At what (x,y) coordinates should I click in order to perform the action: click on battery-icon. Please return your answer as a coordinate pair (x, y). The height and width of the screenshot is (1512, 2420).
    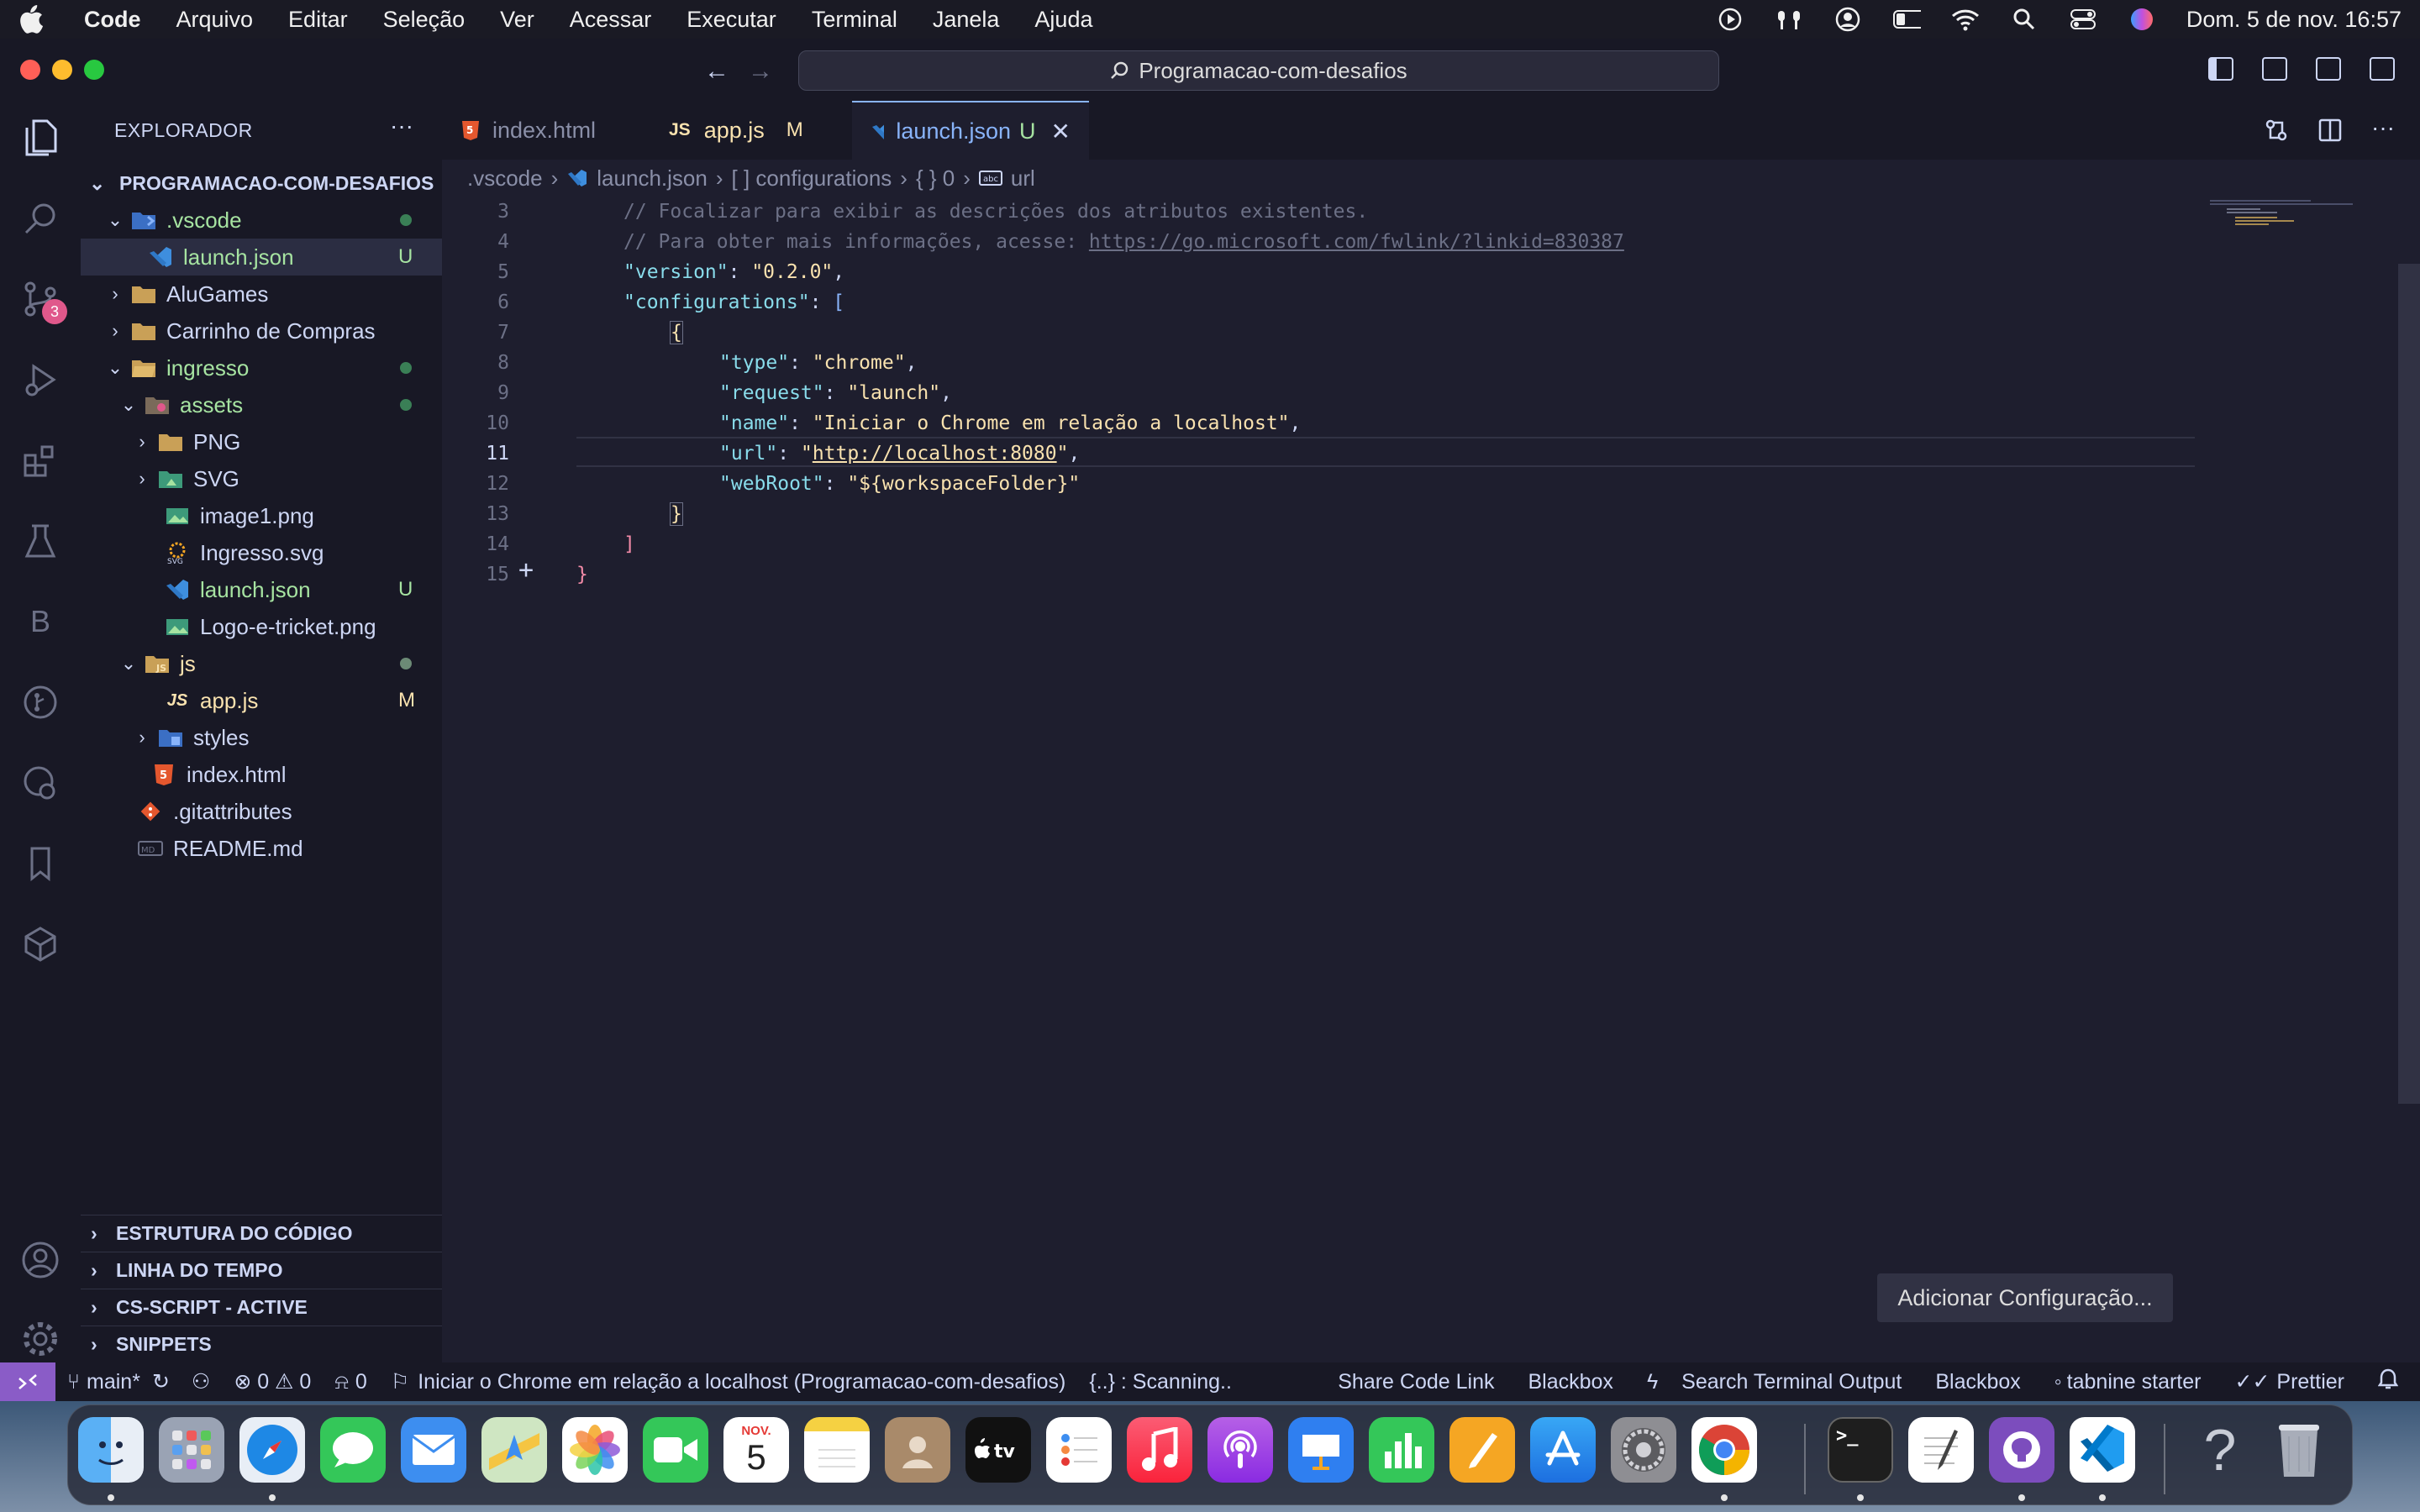
    Looking at the image, I should click on (1907, 19).